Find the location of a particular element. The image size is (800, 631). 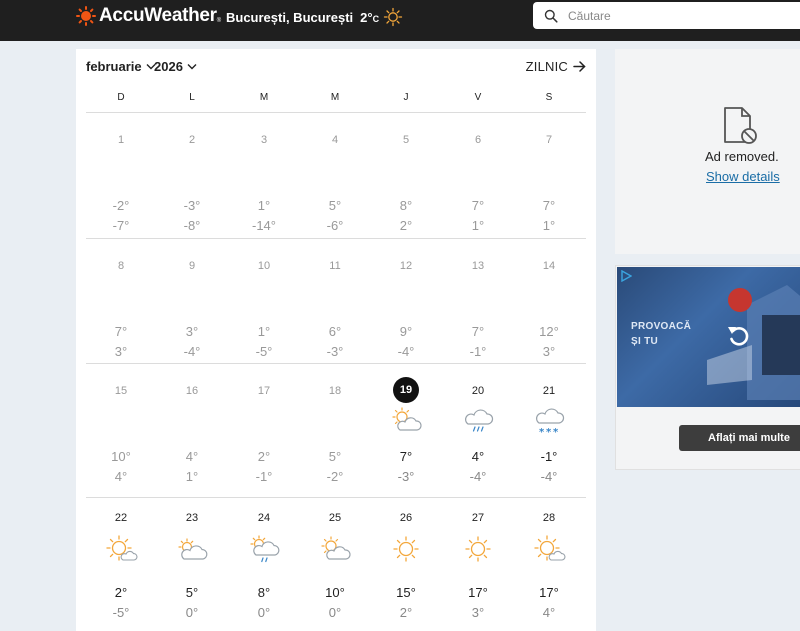

rain-cloud-icon is located at coordinates (479, 420).